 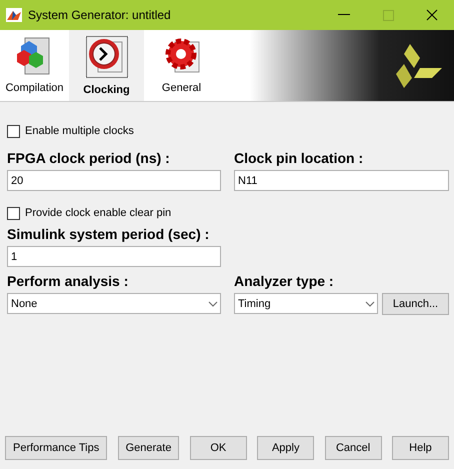 What do you see at coordinates (100, 15) in the screenshot?
I see `window-title: System Generator: untitled` at bounding box center [100, 15].